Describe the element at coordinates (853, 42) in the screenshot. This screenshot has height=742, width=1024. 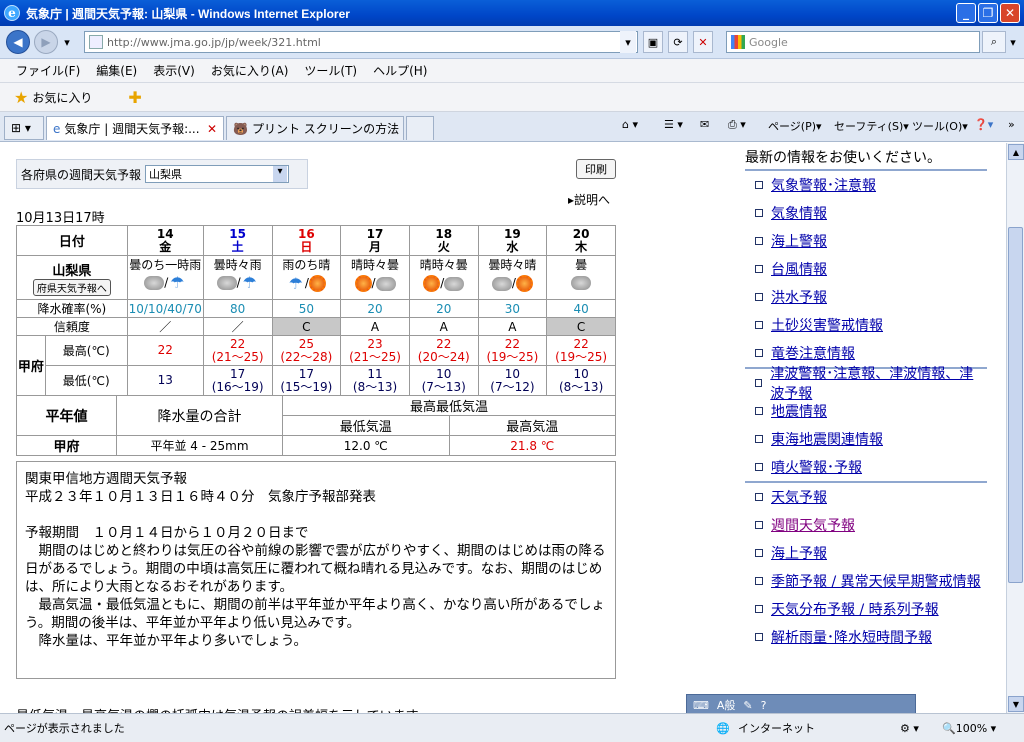
I see `search-input: Google` at that location.